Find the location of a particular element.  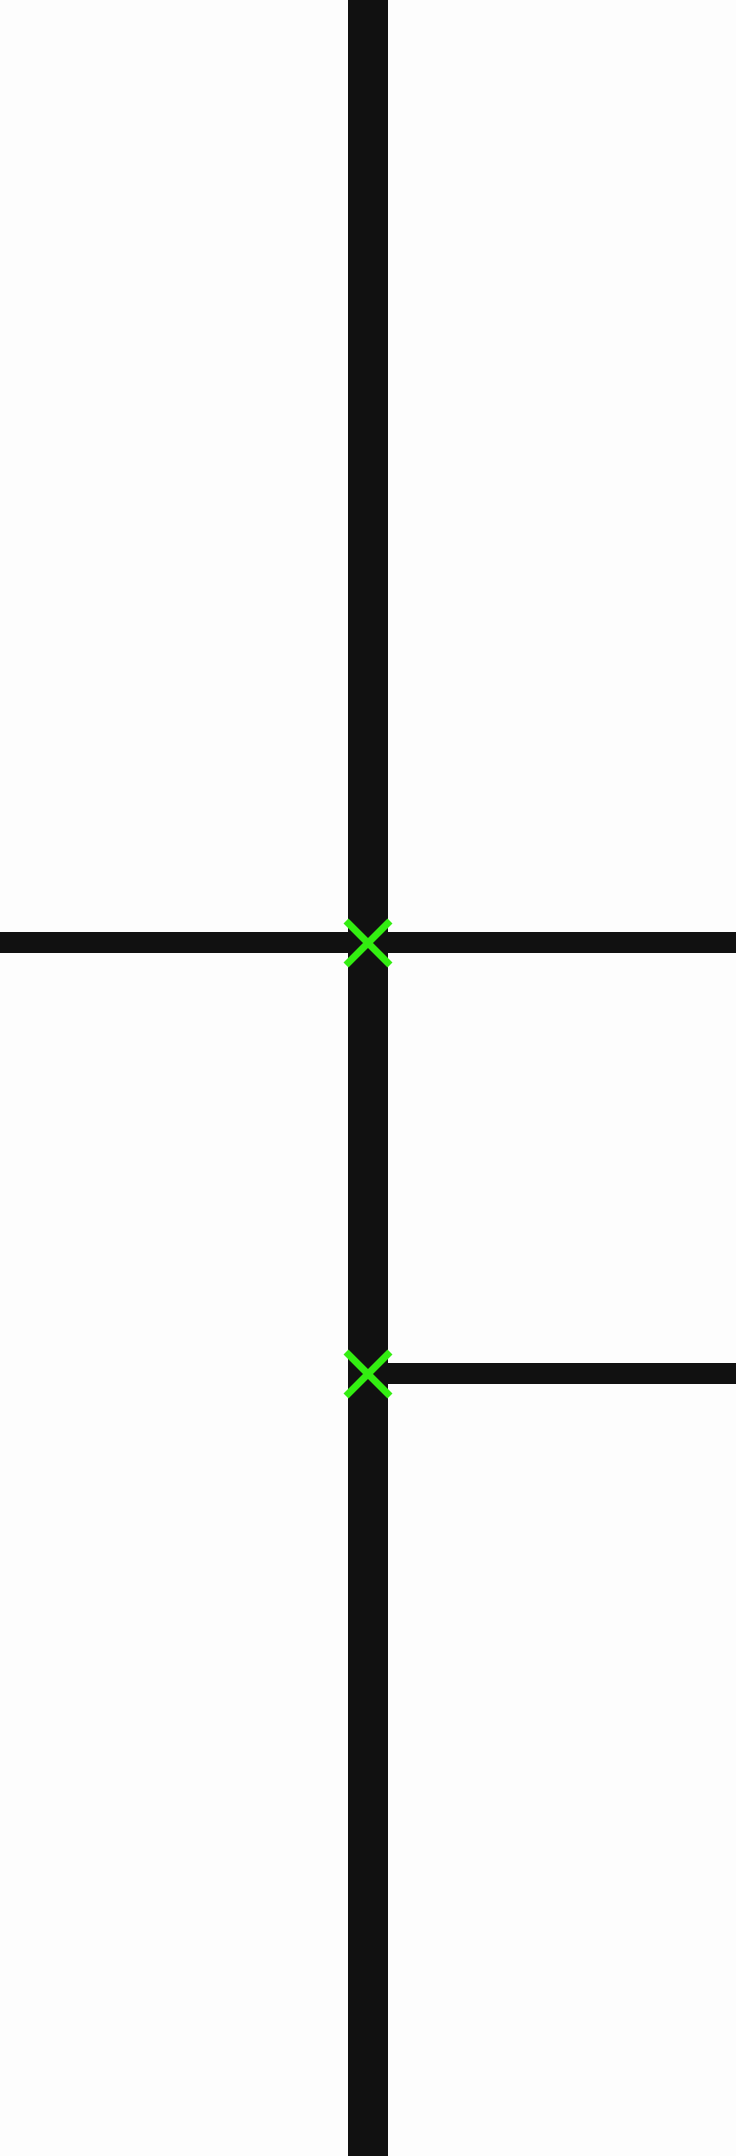

lower-branch-line is located at coordinates (552, 1373).